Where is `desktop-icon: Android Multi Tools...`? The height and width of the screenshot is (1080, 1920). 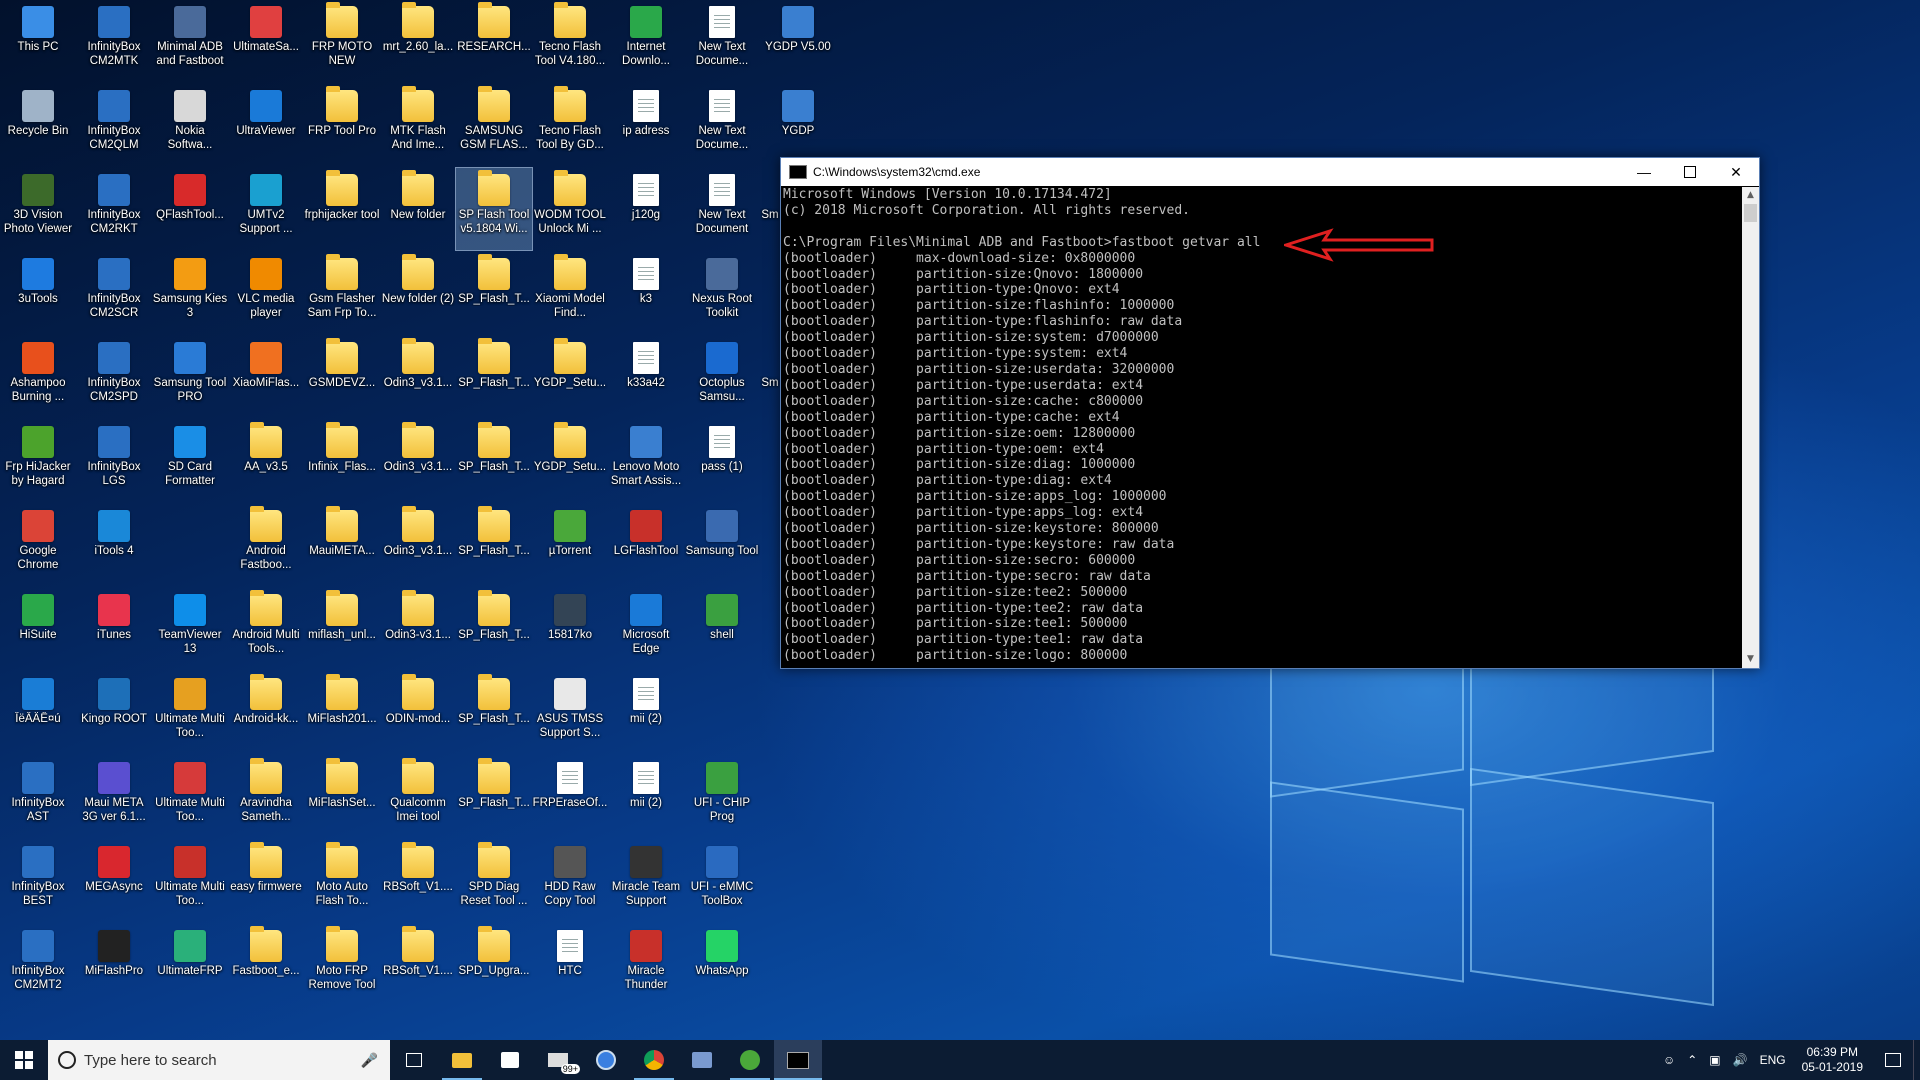
desktop-icon: Android Multi Tools... is located at coordinates (266, 629).